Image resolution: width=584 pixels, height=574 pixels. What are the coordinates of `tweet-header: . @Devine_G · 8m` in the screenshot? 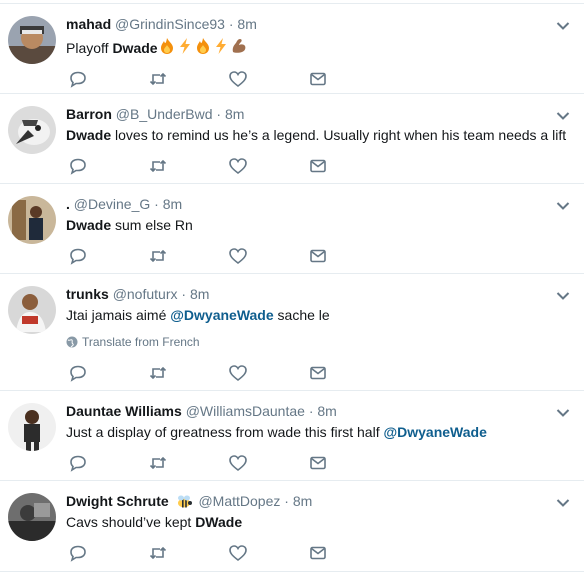 It's located at (124, 204).